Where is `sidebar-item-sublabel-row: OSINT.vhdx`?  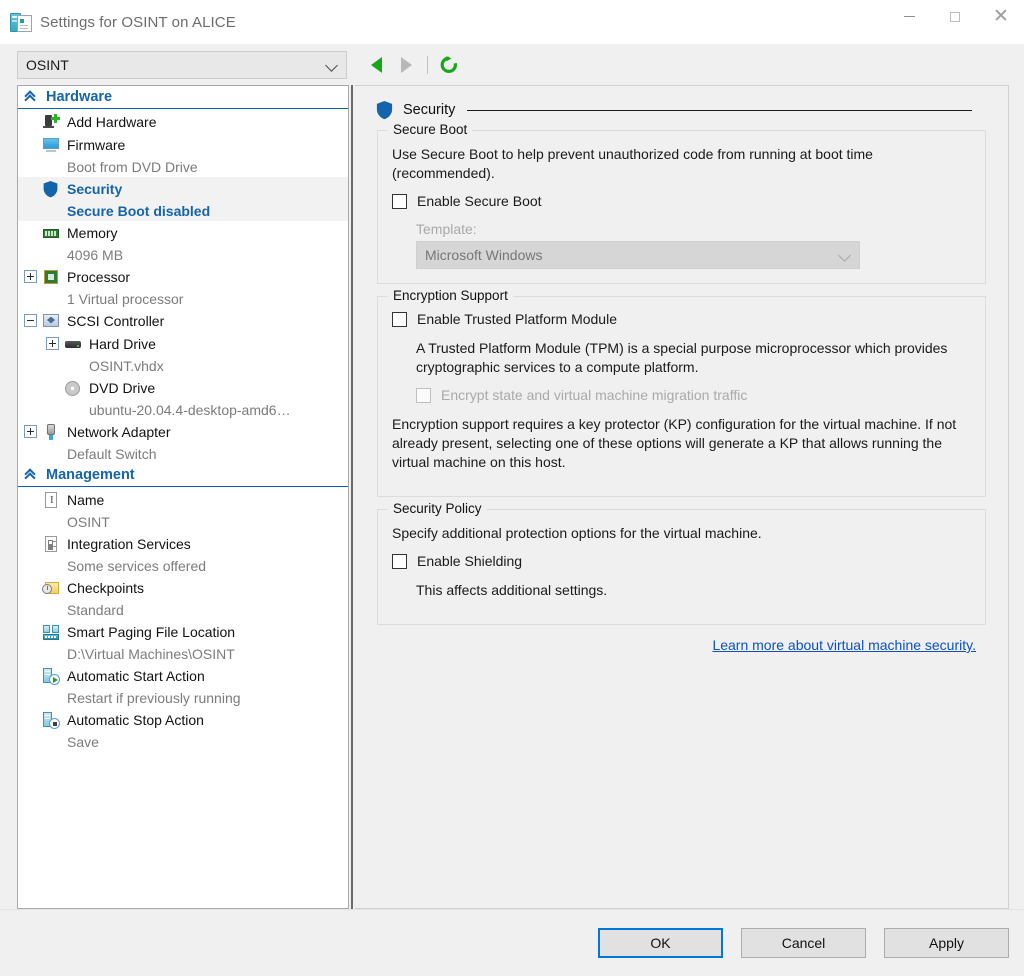
sidebar-item-sublabel-row: OSINT.vhdx is located at coordinates (183, 365).